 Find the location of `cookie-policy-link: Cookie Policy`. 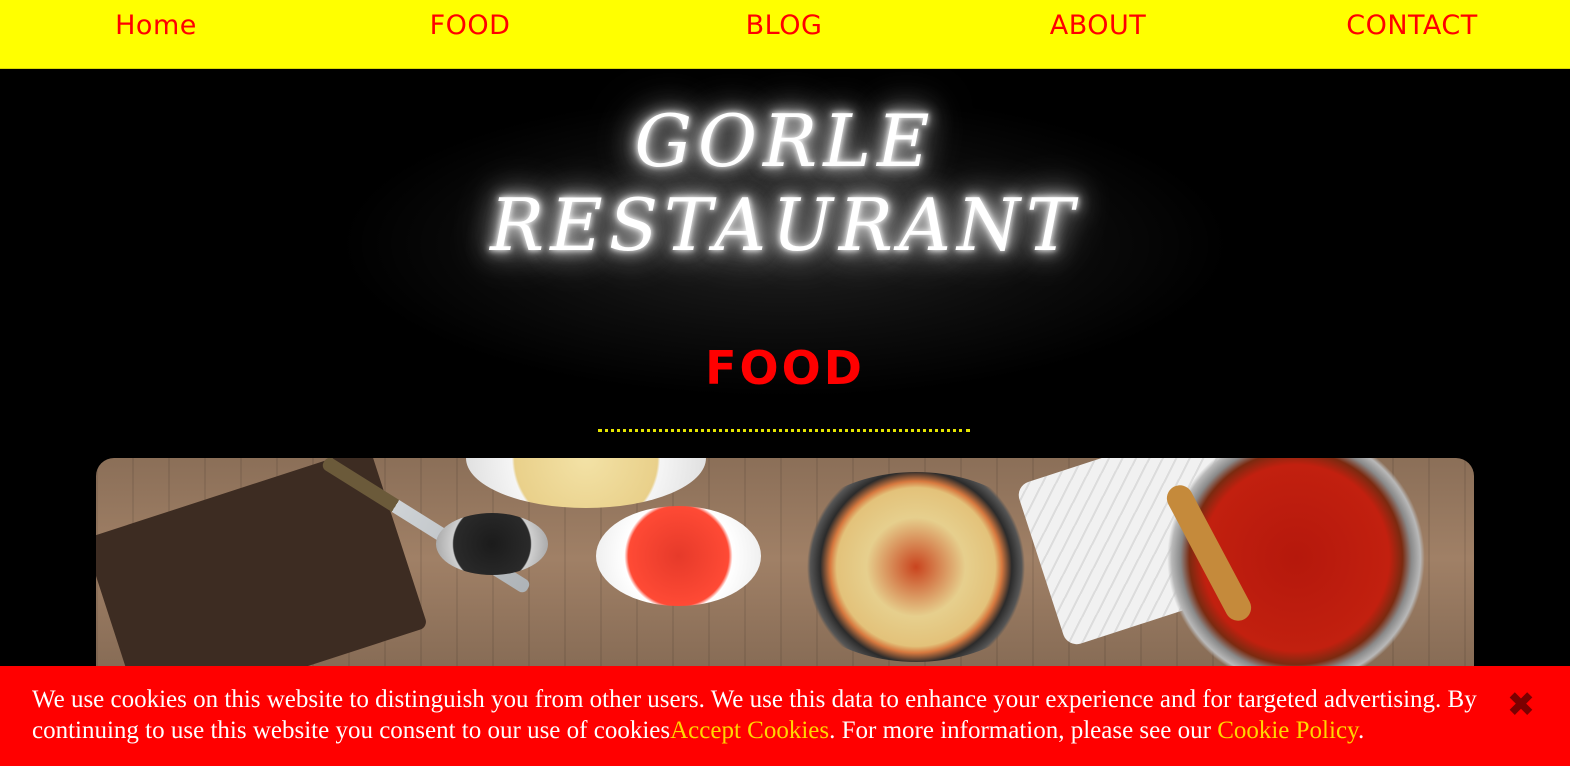

cookie-policy-link: Cookie Policy is located at coordinates (1287, 730).